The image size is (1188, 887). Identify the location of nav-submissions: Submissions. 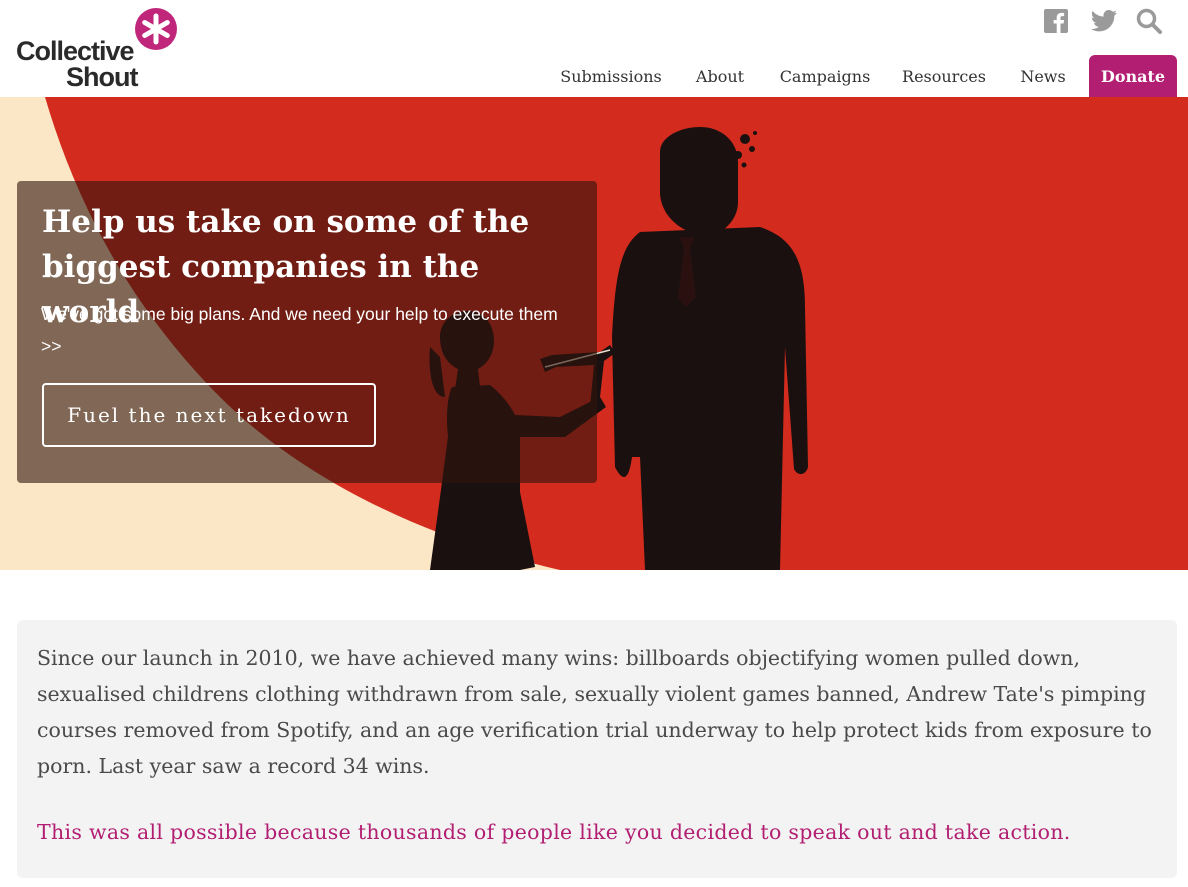
(611, 76).